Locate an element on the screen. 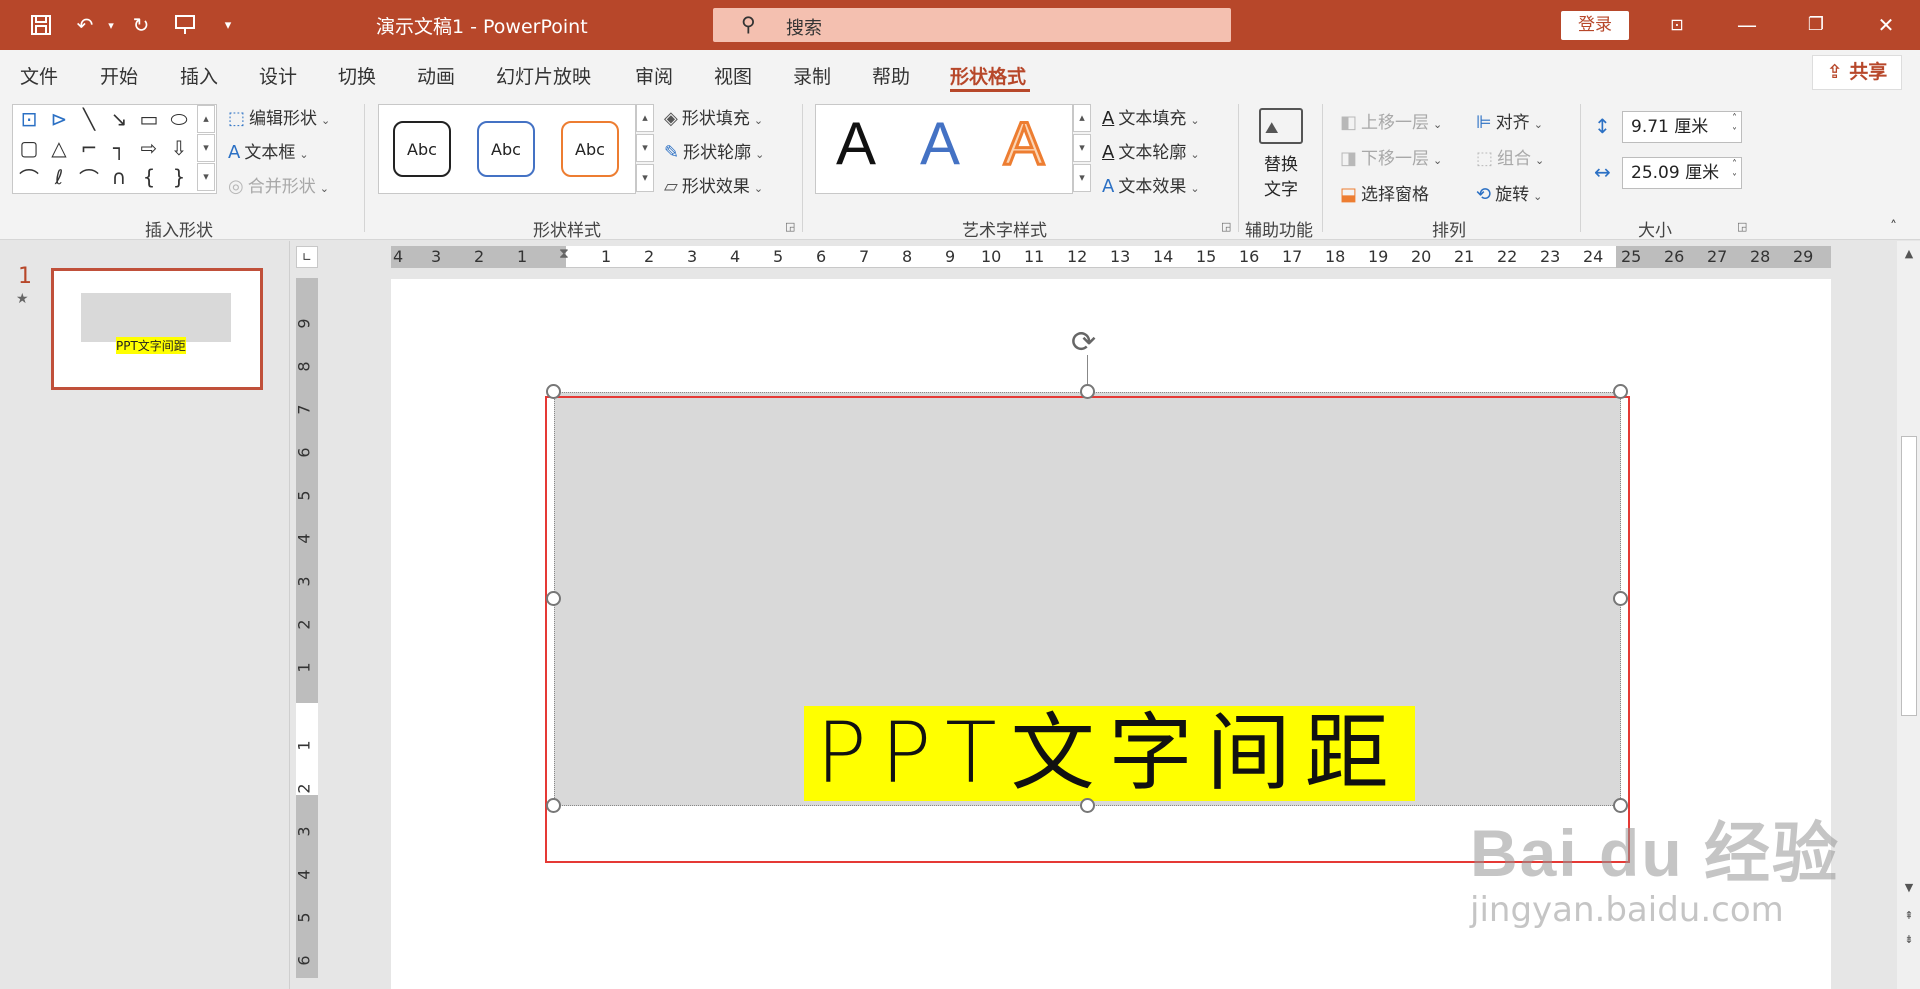  ribbon-display-icon: ⊡ is located at coordinates (1677, 25).